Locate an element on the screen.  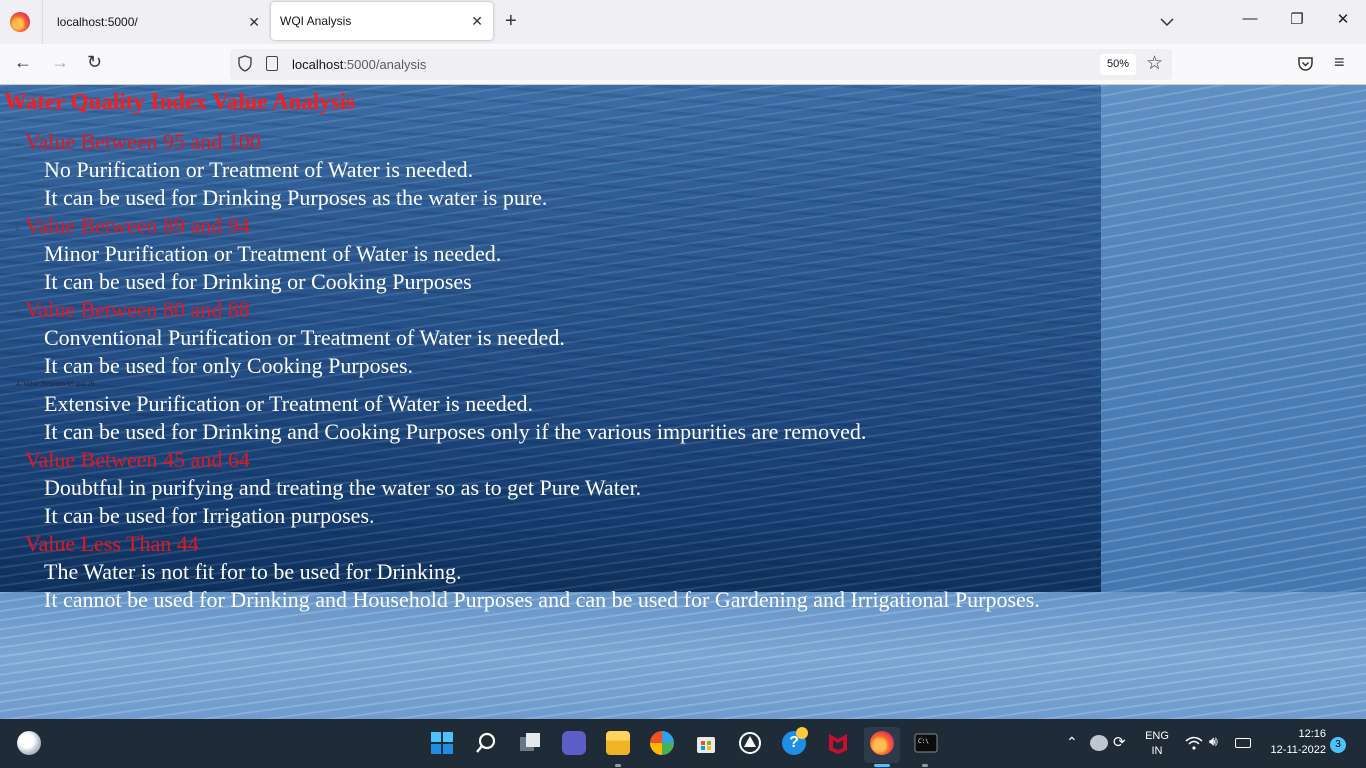
list-number: 3. is located at coordinates (18, 313).